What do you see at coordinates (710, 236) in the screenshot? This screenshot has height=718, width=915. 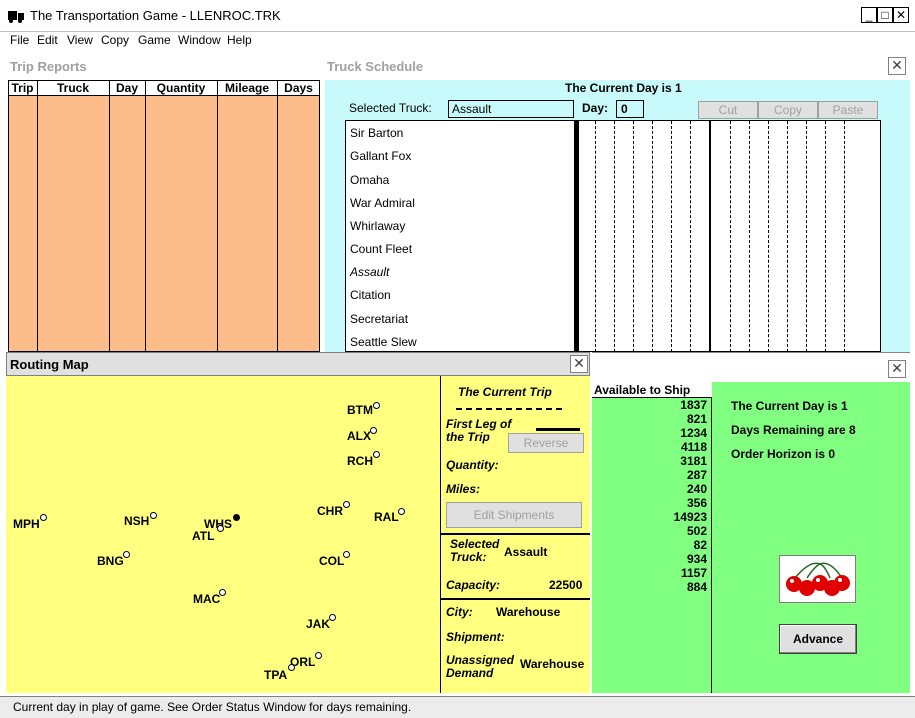 I see `grid-separator` at bounding box center [710, 236].